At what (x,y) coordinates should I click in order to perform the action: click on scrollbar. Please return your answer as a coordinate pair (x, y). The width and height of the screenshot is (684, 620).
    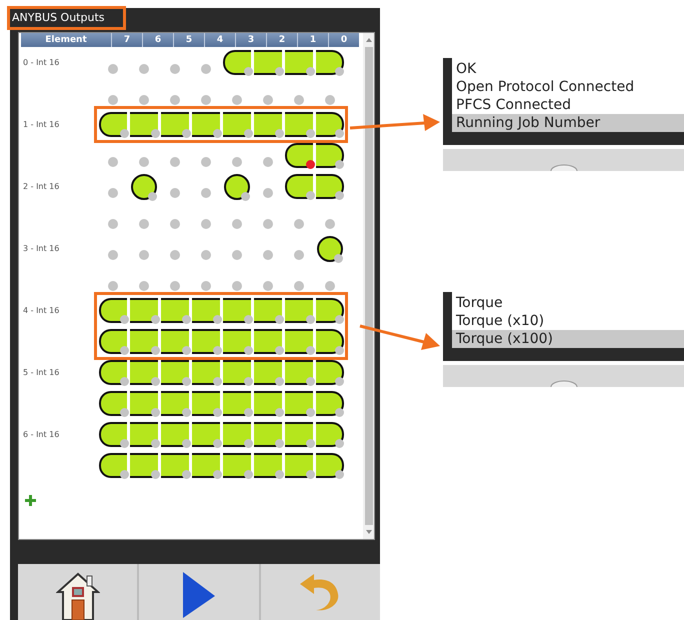
    Looking at the image, I should click on (368, 286).